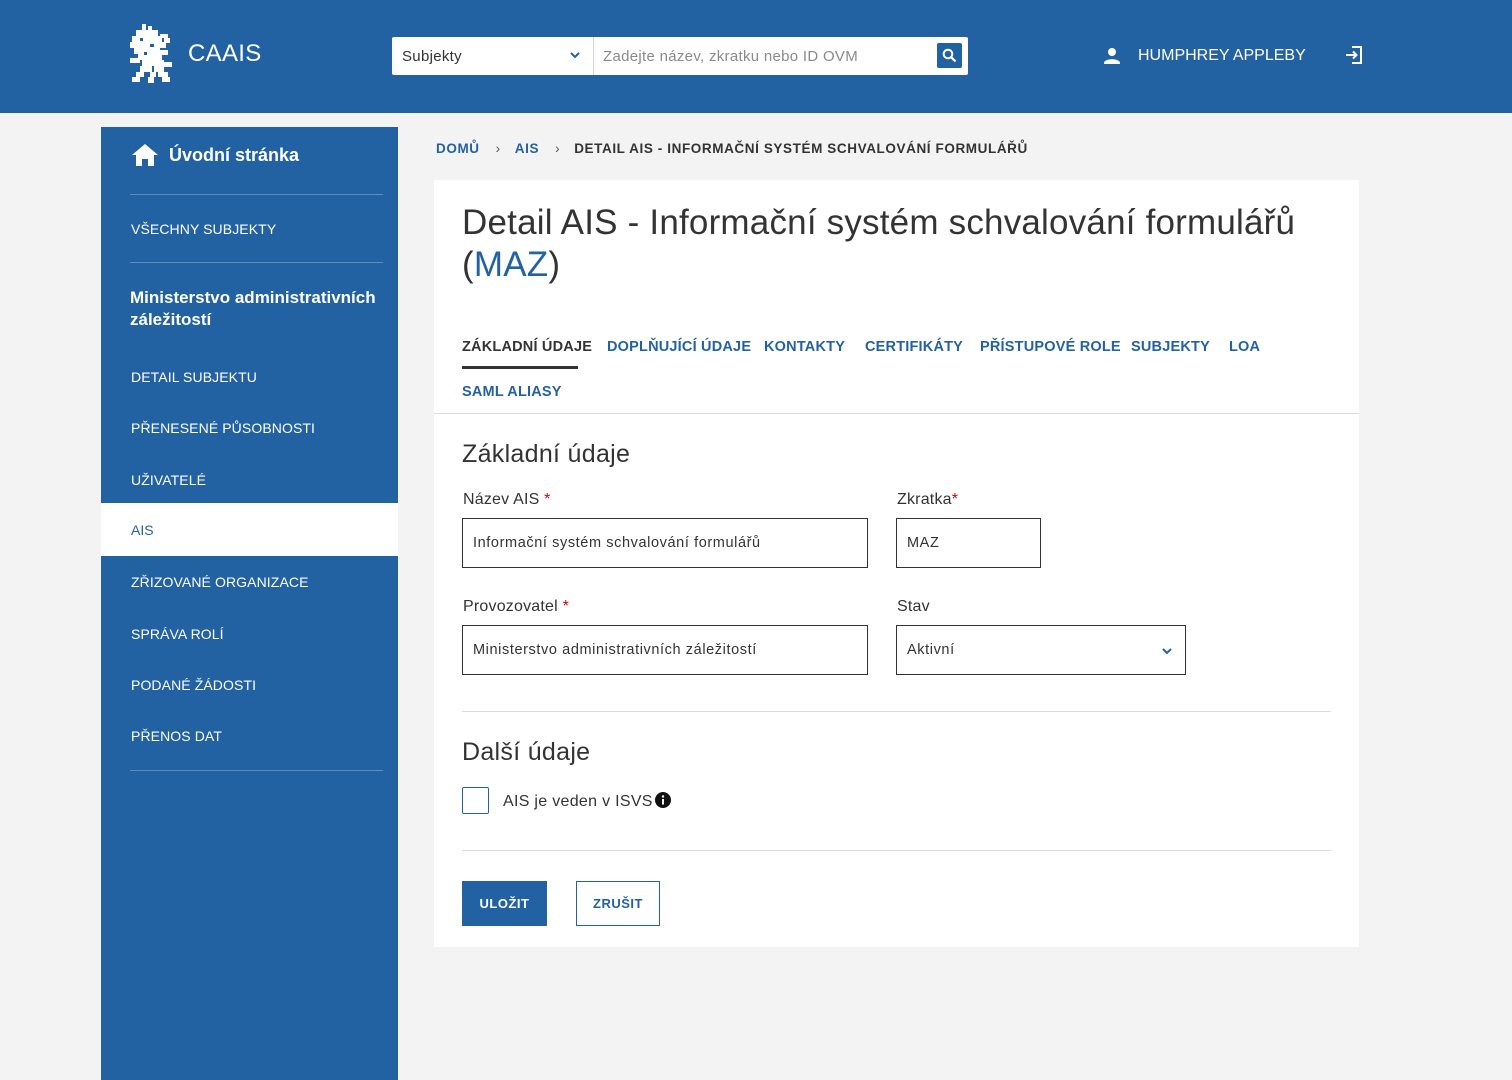 Image resolution: width=1512 pixels, height=1080 pixels. What do you see at coordinates (618, 903) in the screenshot?
I see `cancel-button: Zrušit` at bounding box center [618, 903].